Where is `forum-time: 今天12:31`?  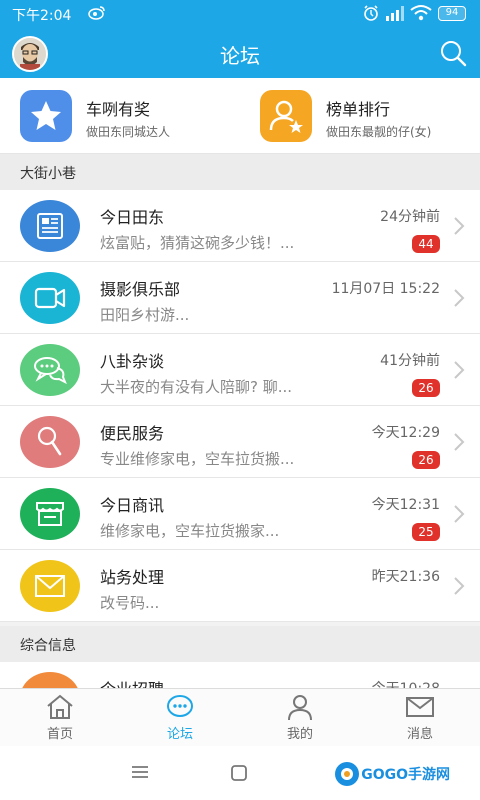
forum-time: 今天12:31 is located at coordinates (405, 505).